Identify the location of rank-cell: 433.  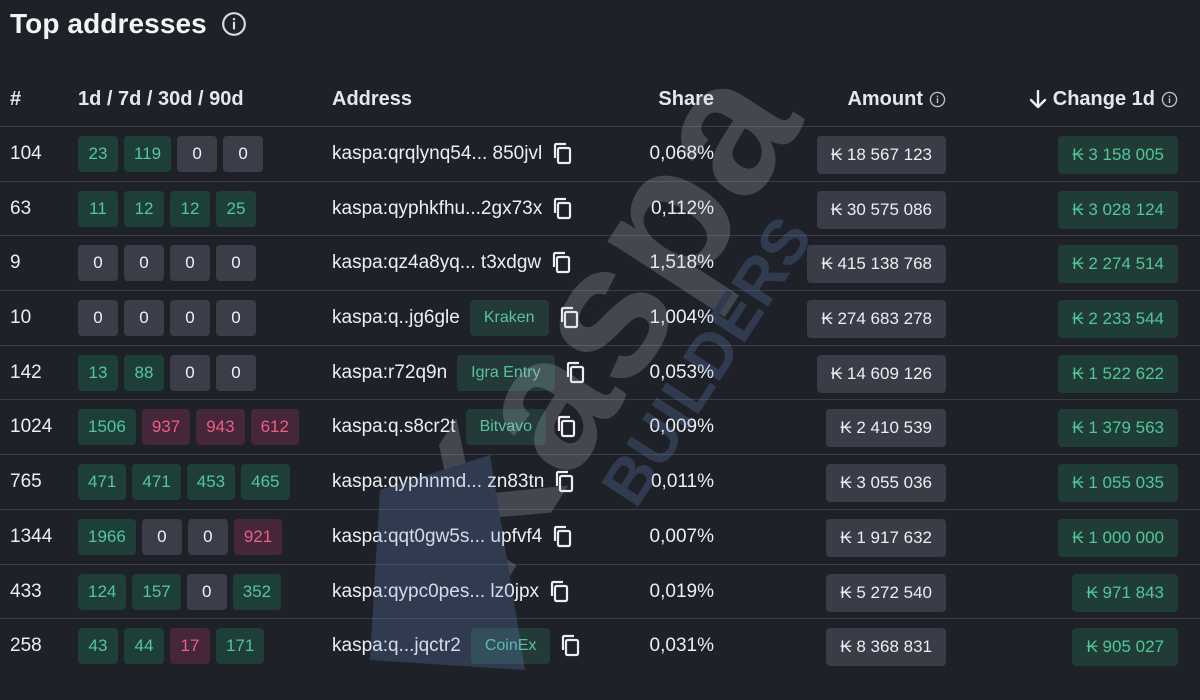
(26, 591).